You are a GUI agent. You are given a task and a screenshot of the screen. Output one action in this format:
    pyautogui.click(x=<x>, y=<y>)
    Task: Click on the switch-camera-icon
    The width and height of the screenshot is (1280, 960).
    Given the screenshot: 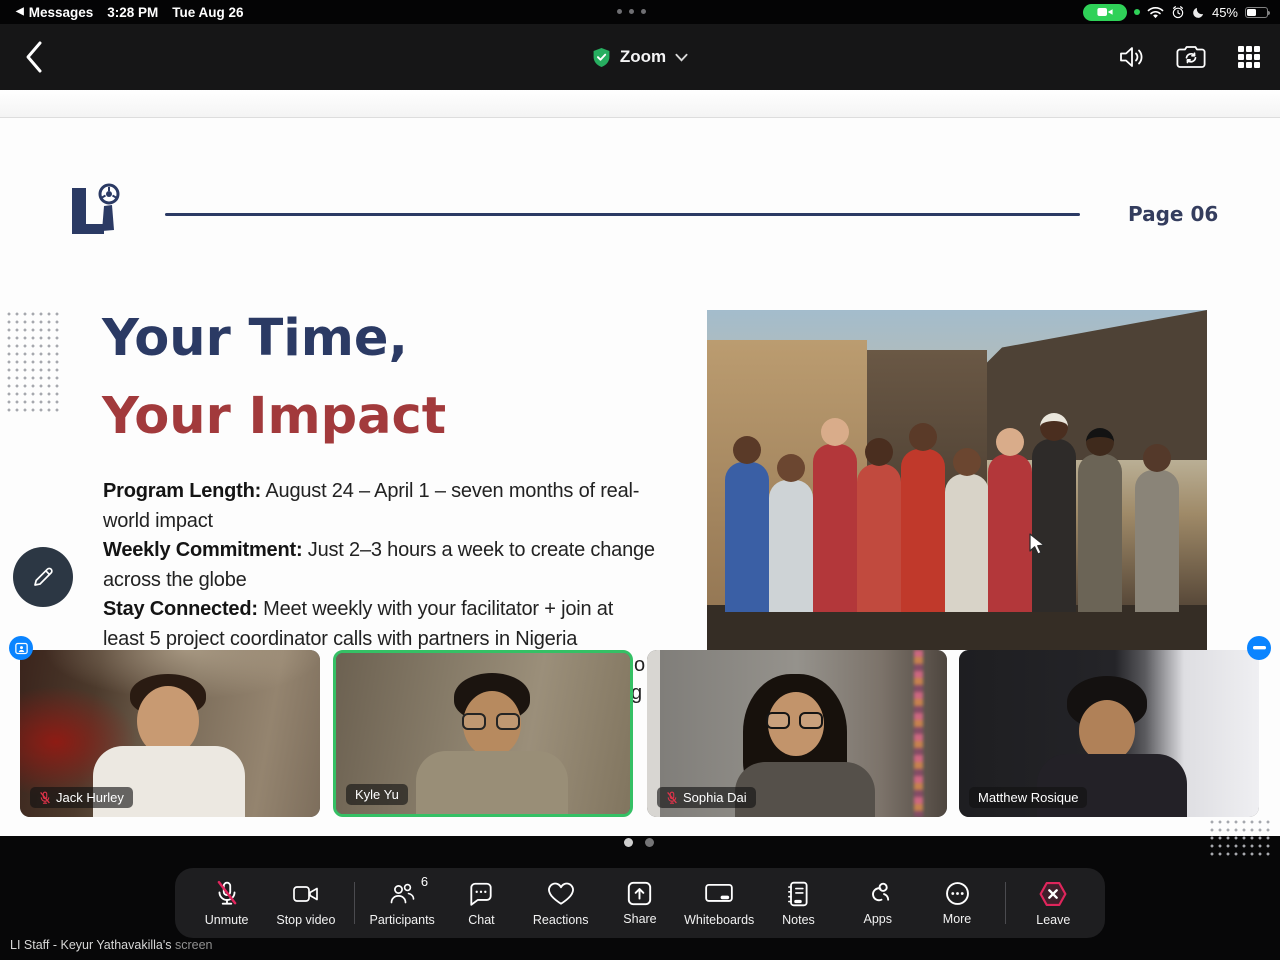 What is the action you would take?
    pyautogui.click(x=1191, y=57)
    